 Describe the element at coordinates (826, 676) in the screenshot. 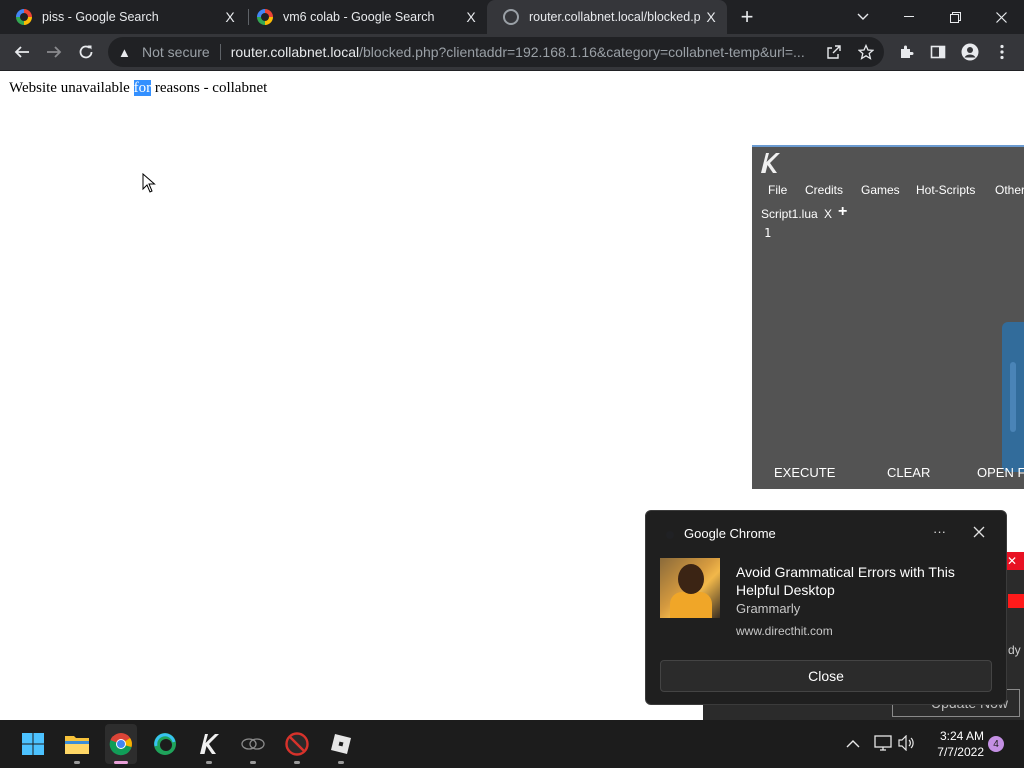

I see `notification-close-button: Close` at that location.